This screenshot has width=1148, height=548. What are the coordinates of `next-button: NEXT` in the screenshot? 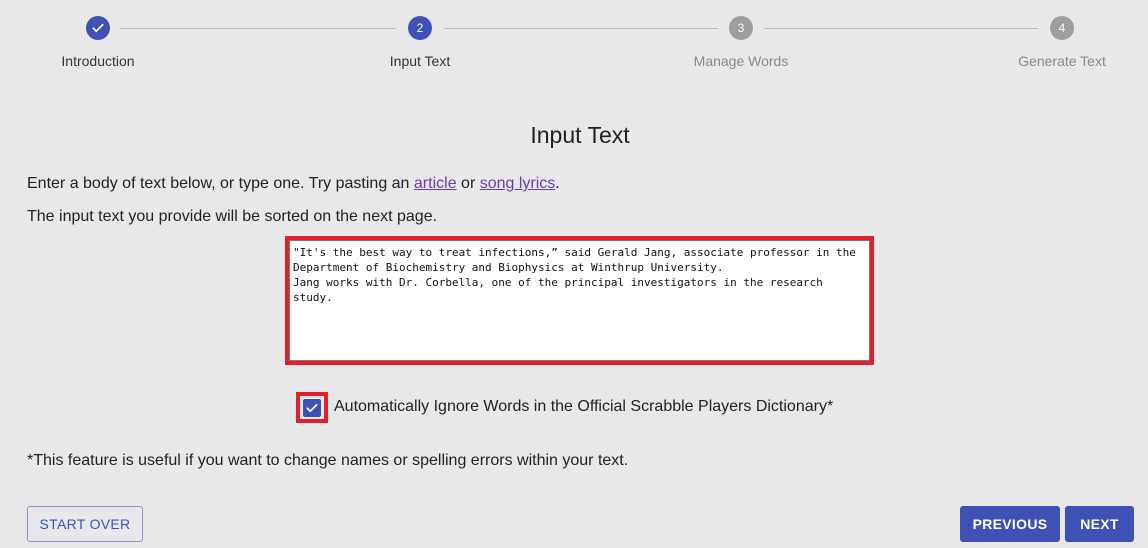 It's located at (1099, 524).